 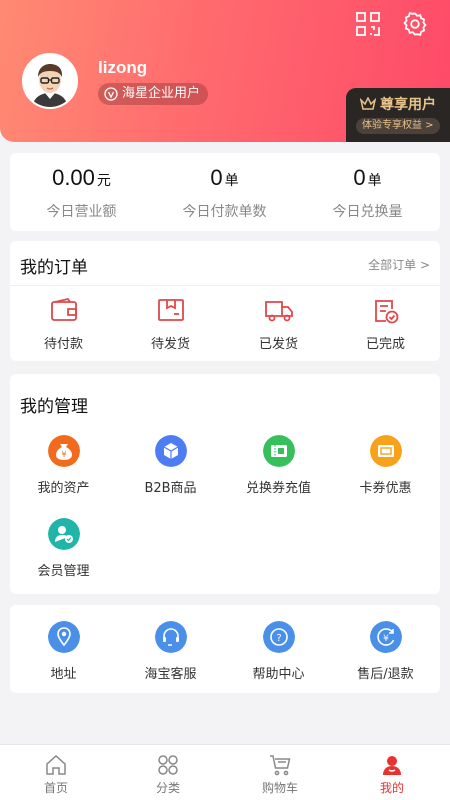 I want to click on manage-b2b-products: B2B商品, so click(x=170, y=465).